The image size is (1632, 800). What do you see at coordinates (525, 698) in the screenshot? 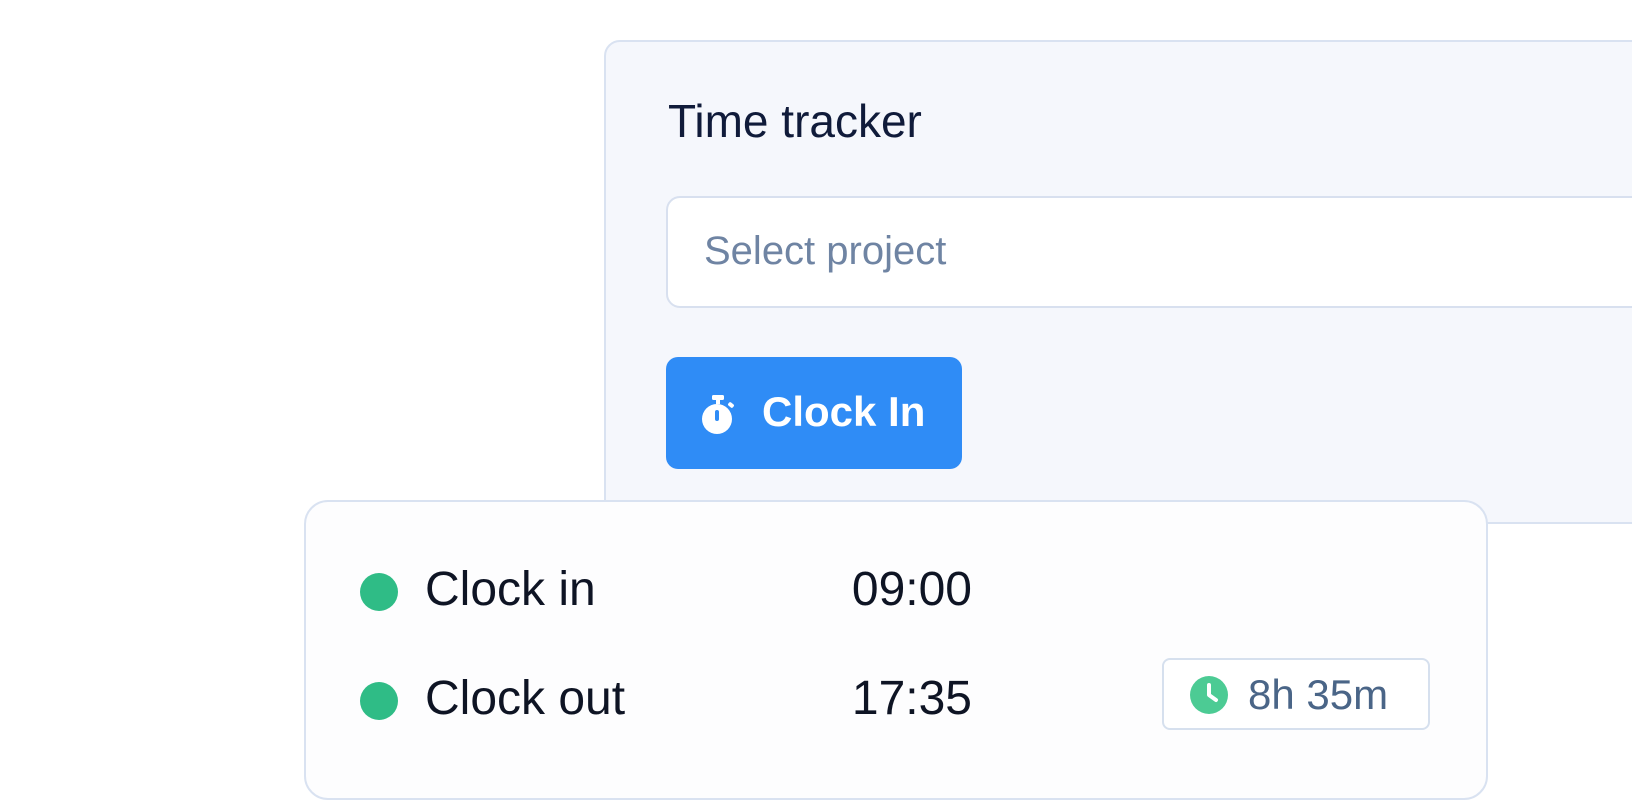
I see `clock-out-log-label: Clock out` at bounding box center [525, 698].